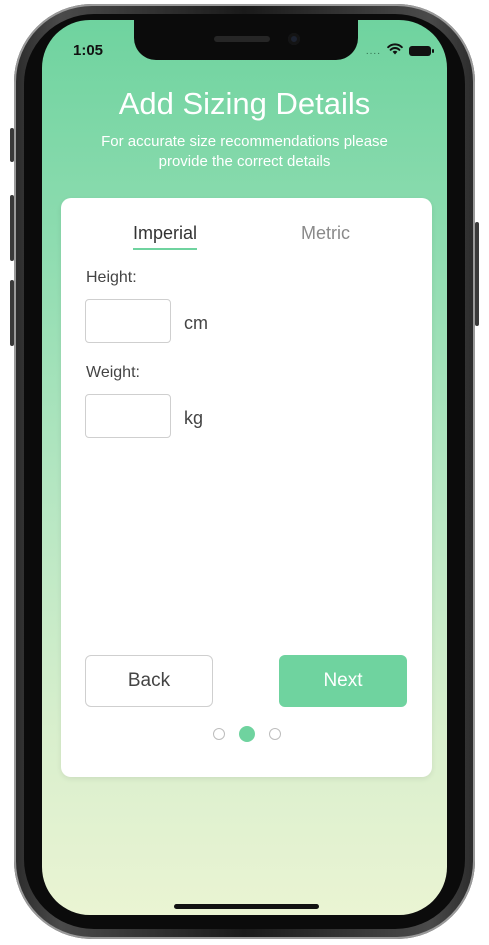  Describe the element at coordinates (194, 418) in the screenshot. I see `weight-unit: kg` at that location.